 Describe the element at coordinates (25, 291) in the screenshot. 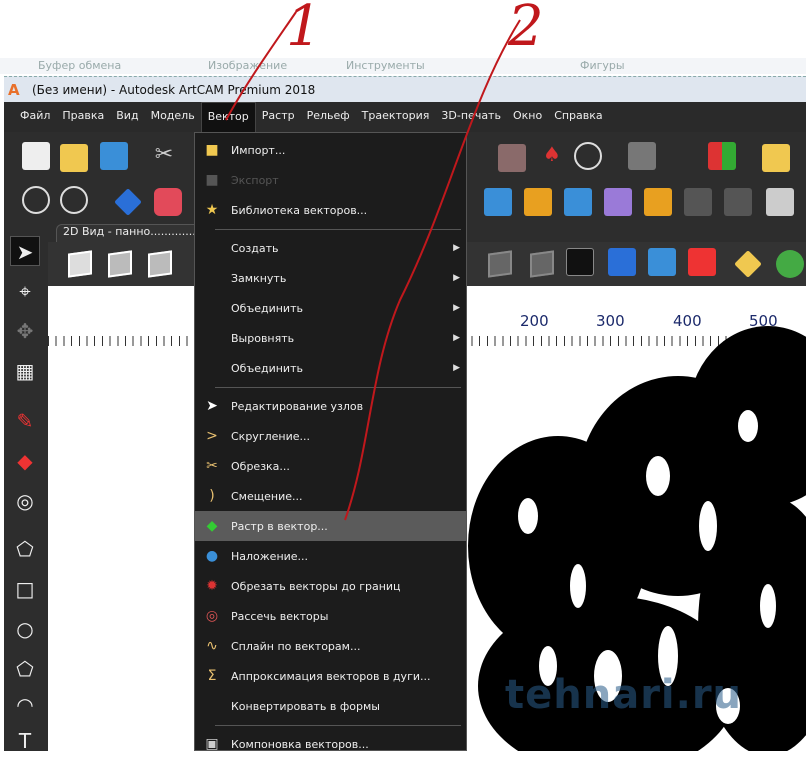

I see `node-edit-tool-icon: ⌖` at that location.